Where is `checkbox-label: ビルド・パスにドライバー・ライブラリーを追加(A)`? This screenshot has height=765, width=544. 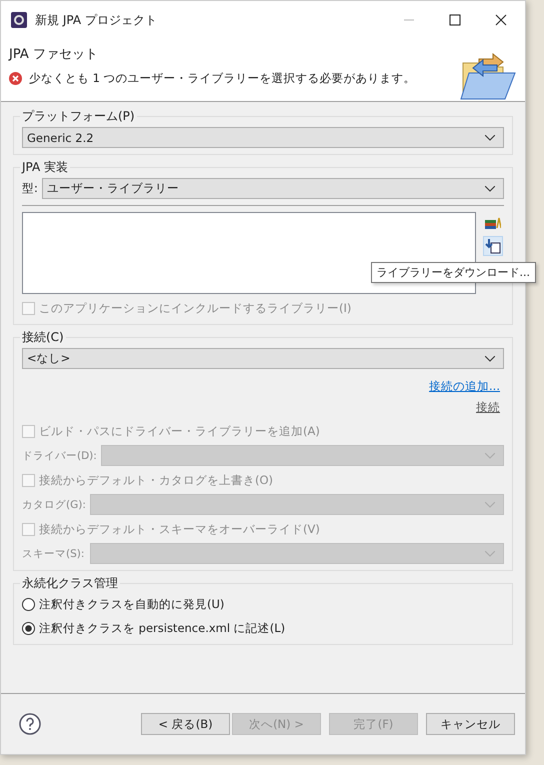 checkbox-label: ビルド・パスにドライバー・ライブラリーを追加(A) is located at coordinates (179, 431).